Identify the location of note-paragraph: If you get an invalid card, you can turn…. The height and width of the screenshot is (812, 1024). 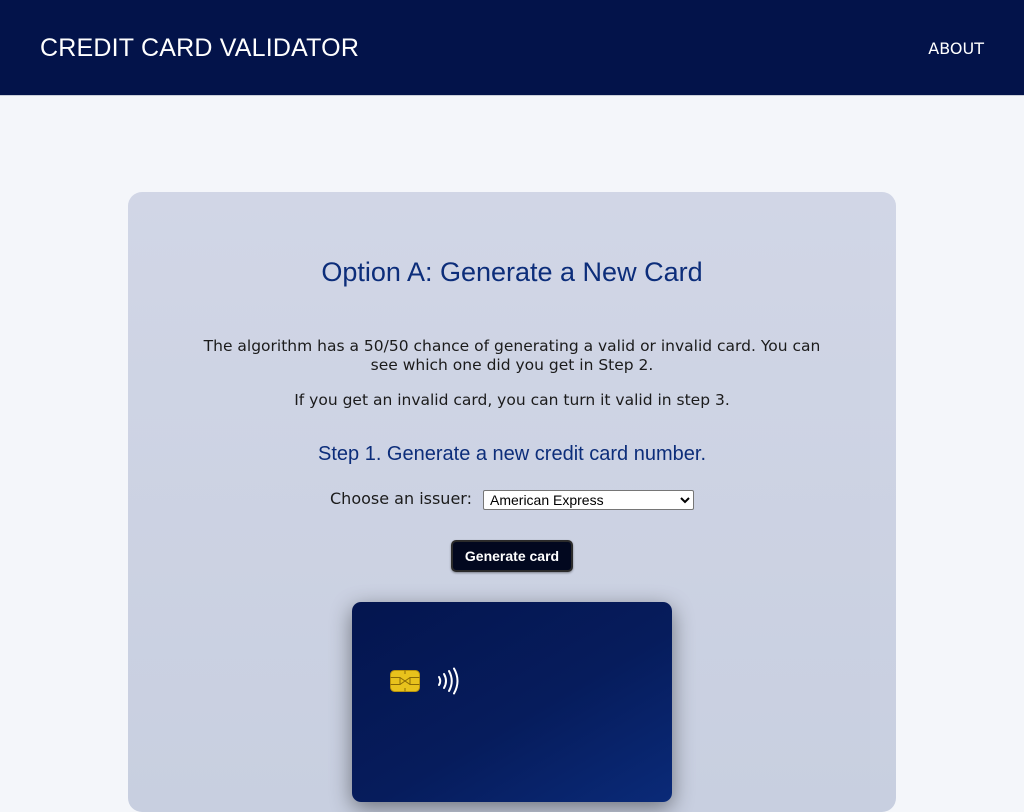
(512, 400).